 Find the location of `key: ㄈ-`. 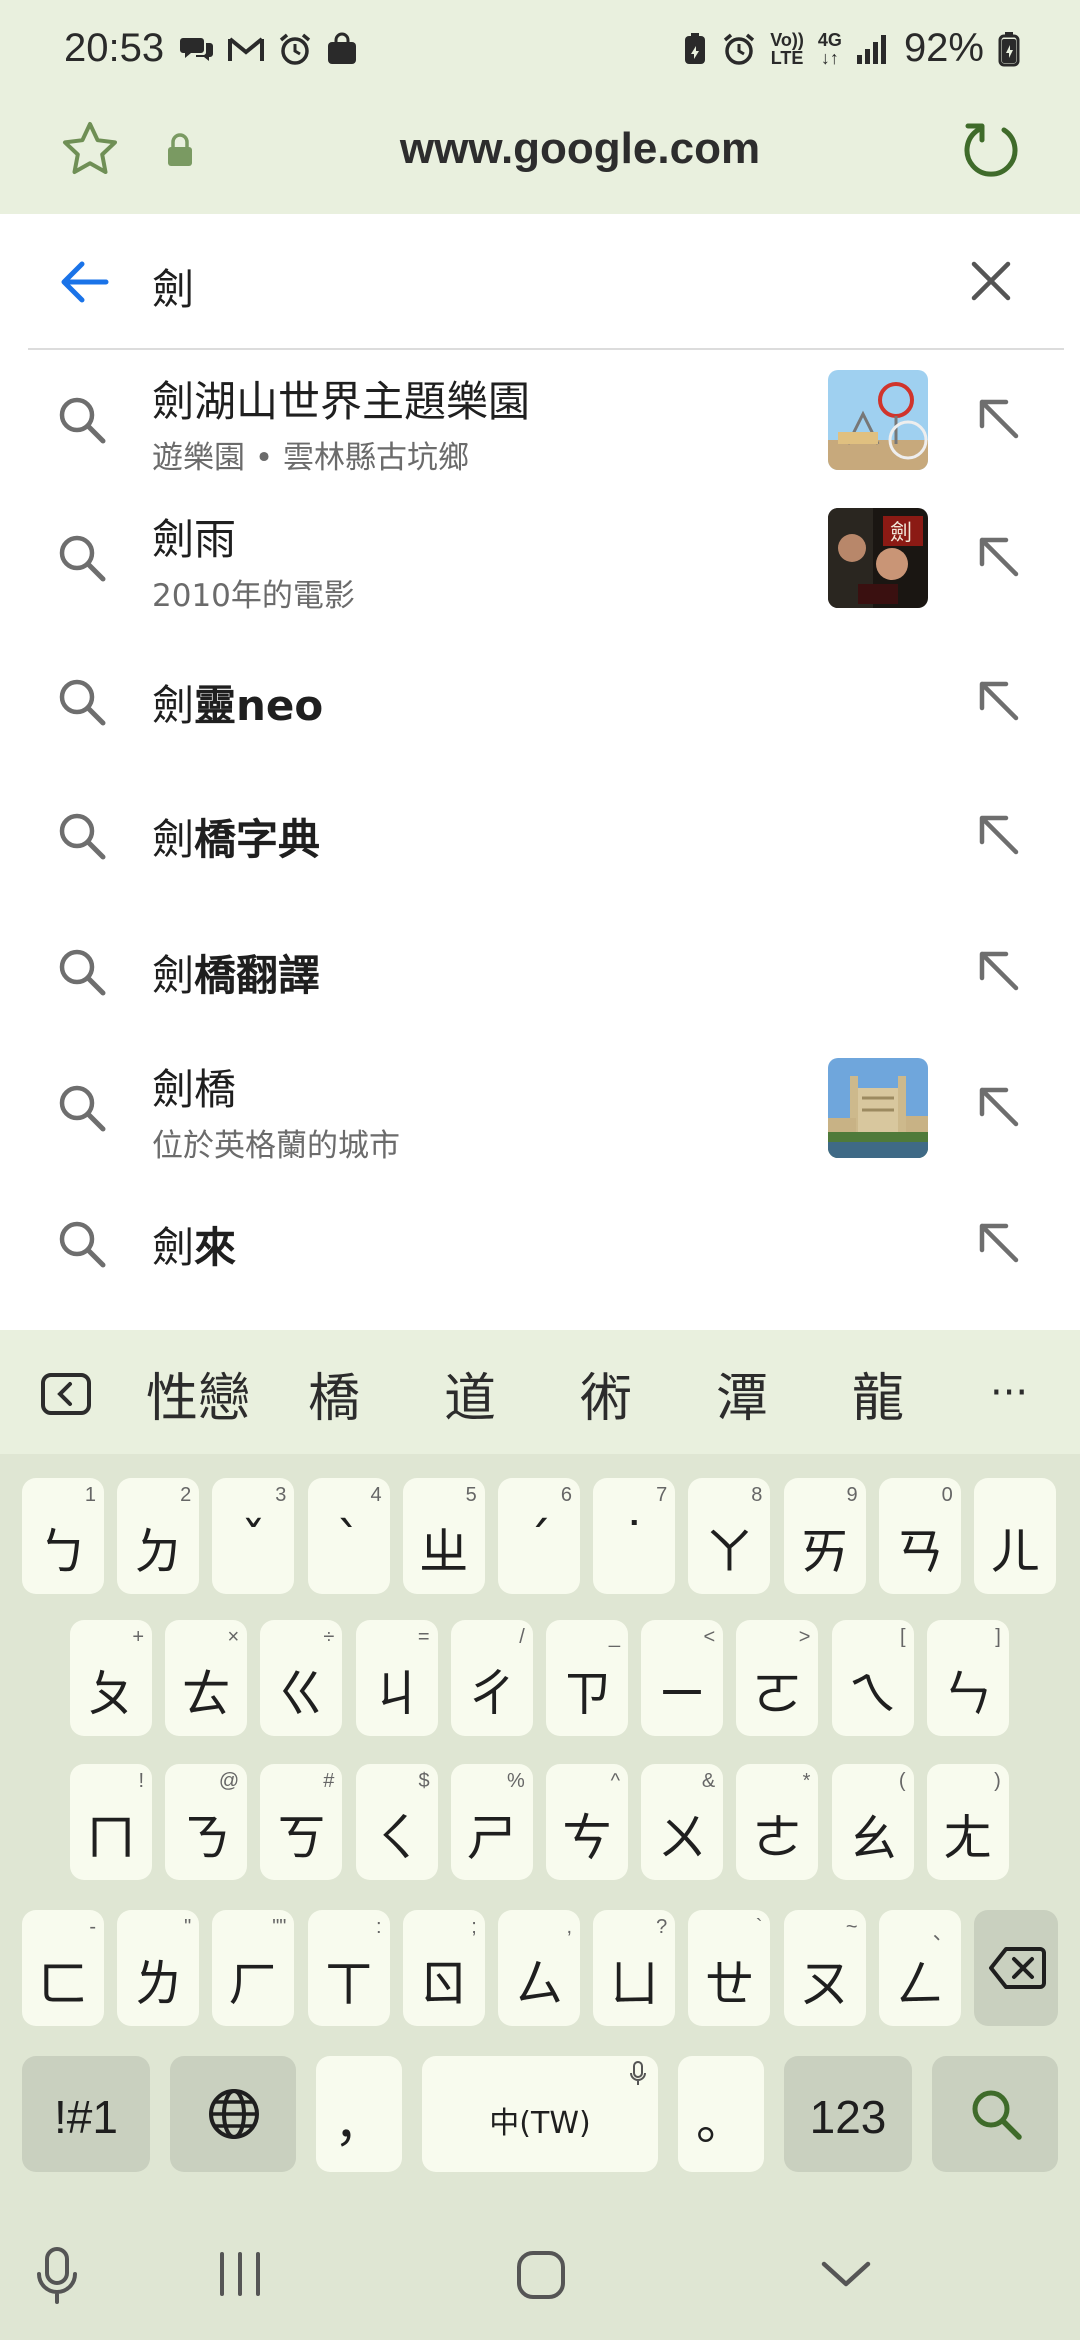

key: ㄈ- is located at coordinates (63, 1968).